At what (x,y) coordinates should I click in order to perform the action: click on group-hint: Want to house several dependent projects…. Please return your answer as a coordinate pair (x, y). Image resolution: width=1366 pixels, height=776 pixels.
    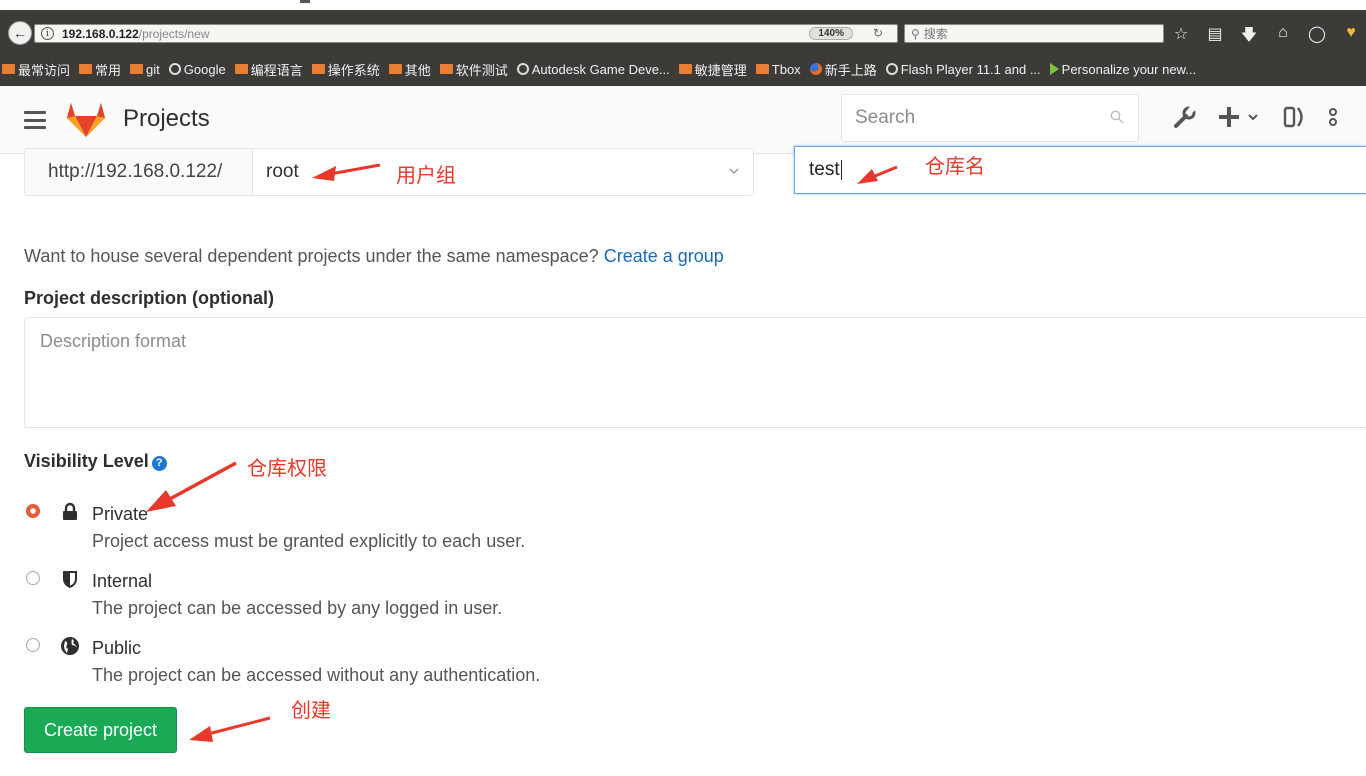
    Looking at the image, I should click on (374, 256).